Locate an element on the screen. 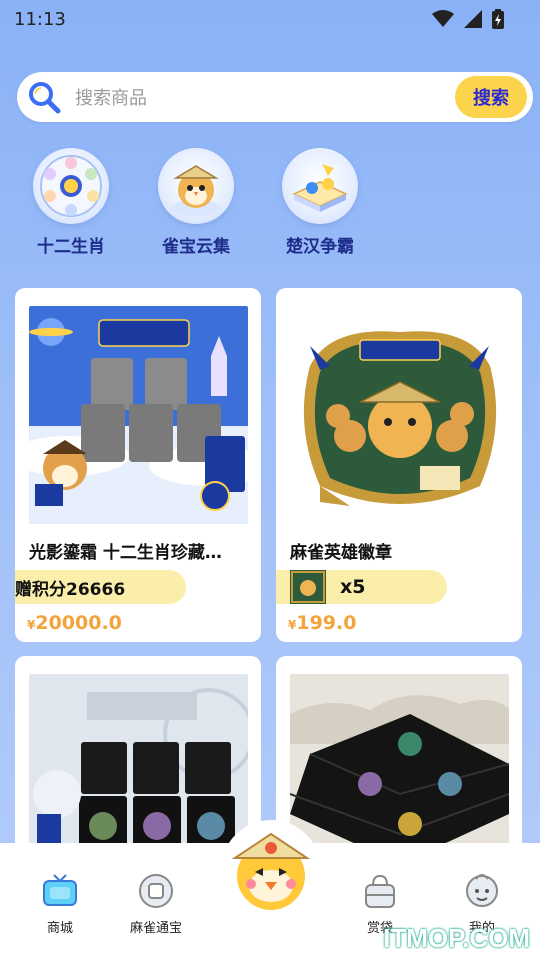 The image size is (540, 960). status-time: 11:13 is located at coordinates (40, 19).